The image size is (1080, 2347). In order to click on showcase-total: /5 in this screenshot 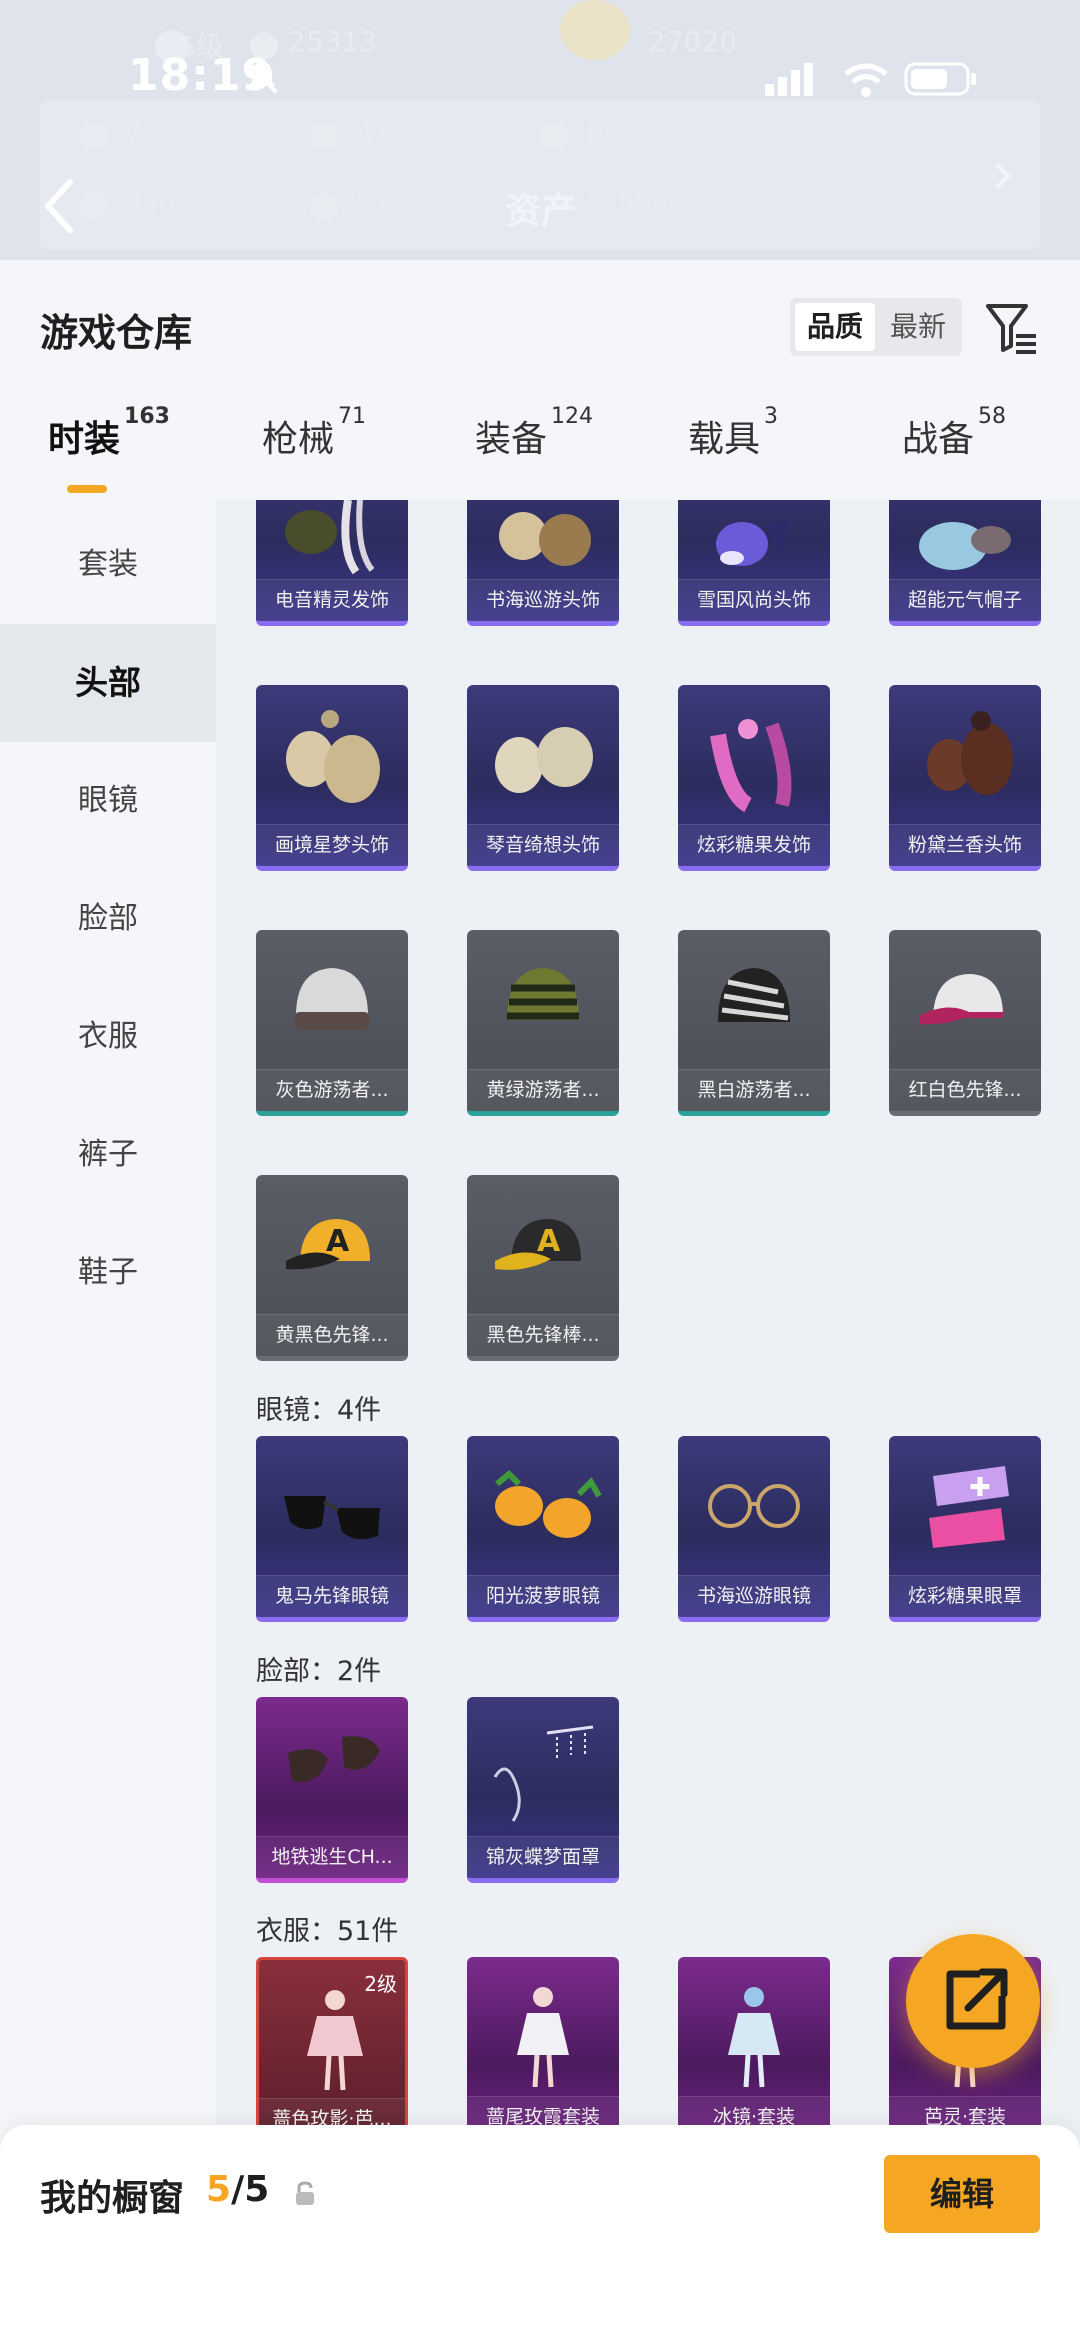, I will do `click(250, 2189)`.